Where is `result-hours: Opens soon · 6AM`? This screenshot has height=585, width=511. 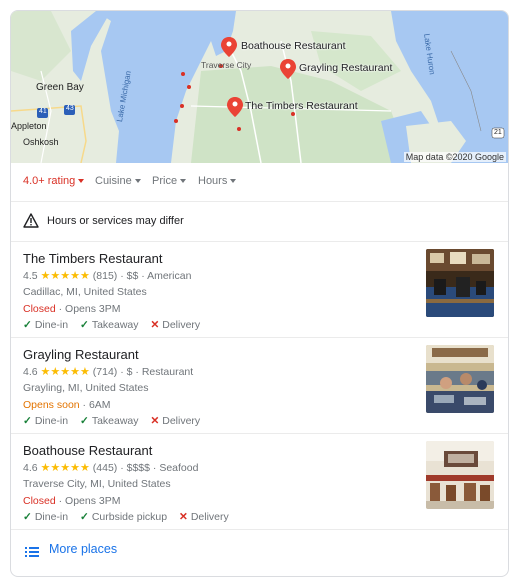
result-hours: Opens soon · 6AM is located at coordinates (67, 405).